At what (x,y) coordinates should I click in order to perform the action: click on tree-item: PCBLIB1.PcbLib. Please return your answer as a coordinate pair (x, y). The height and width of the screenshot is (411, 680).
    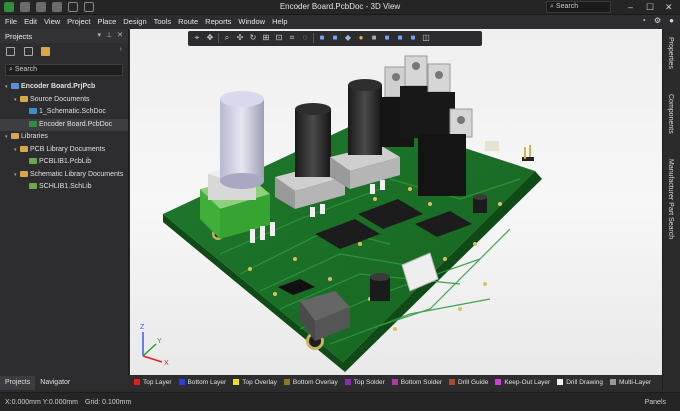
    Looking at the image, I should click on (64, 162).